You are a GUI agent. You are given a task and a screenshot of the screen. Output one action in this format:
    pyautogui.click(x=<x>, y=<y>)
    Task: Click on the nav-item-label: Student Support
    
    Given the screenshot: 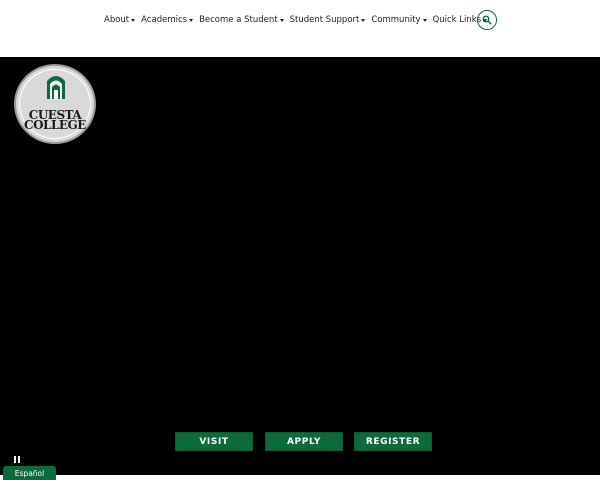 What is the action you would take?
    pyautogui.click(x=324, y=20)
    